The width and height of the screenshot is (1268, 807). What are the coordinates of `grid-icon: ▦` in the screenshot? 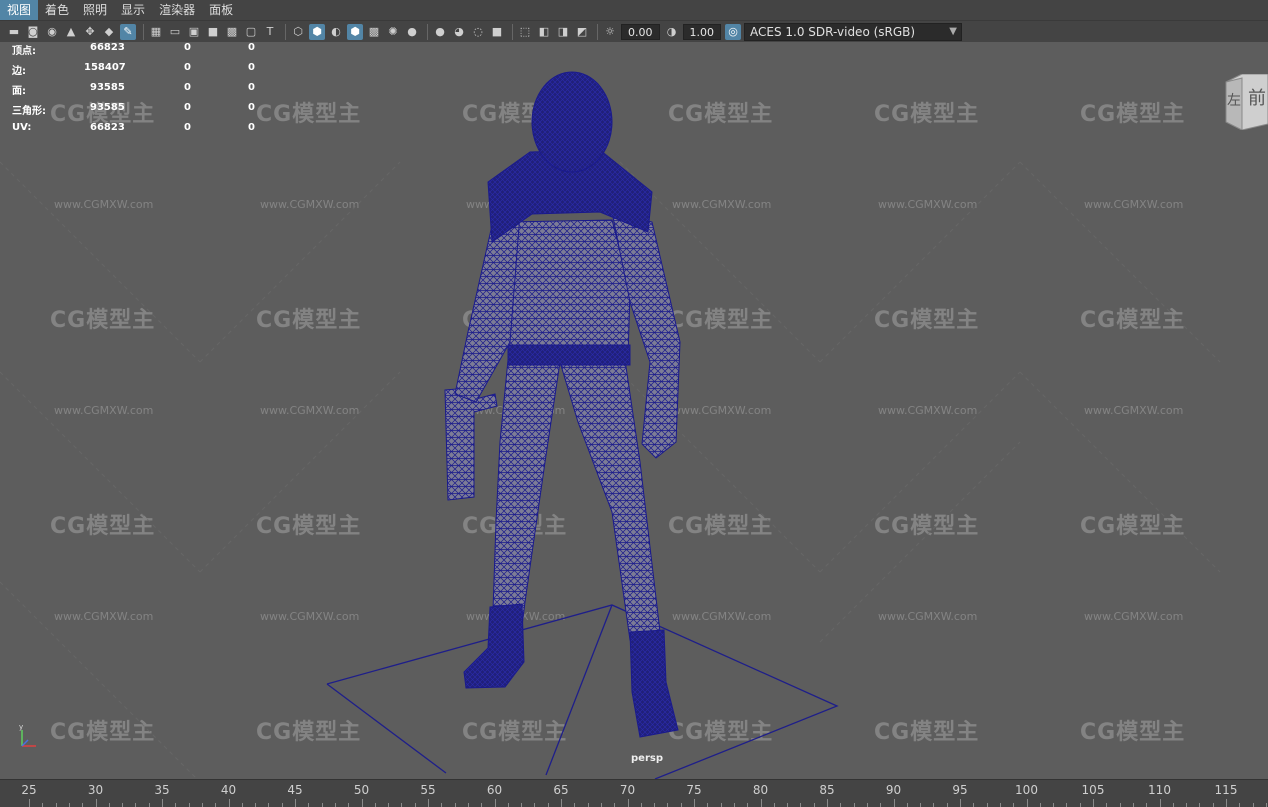 It's located at (156, 32).